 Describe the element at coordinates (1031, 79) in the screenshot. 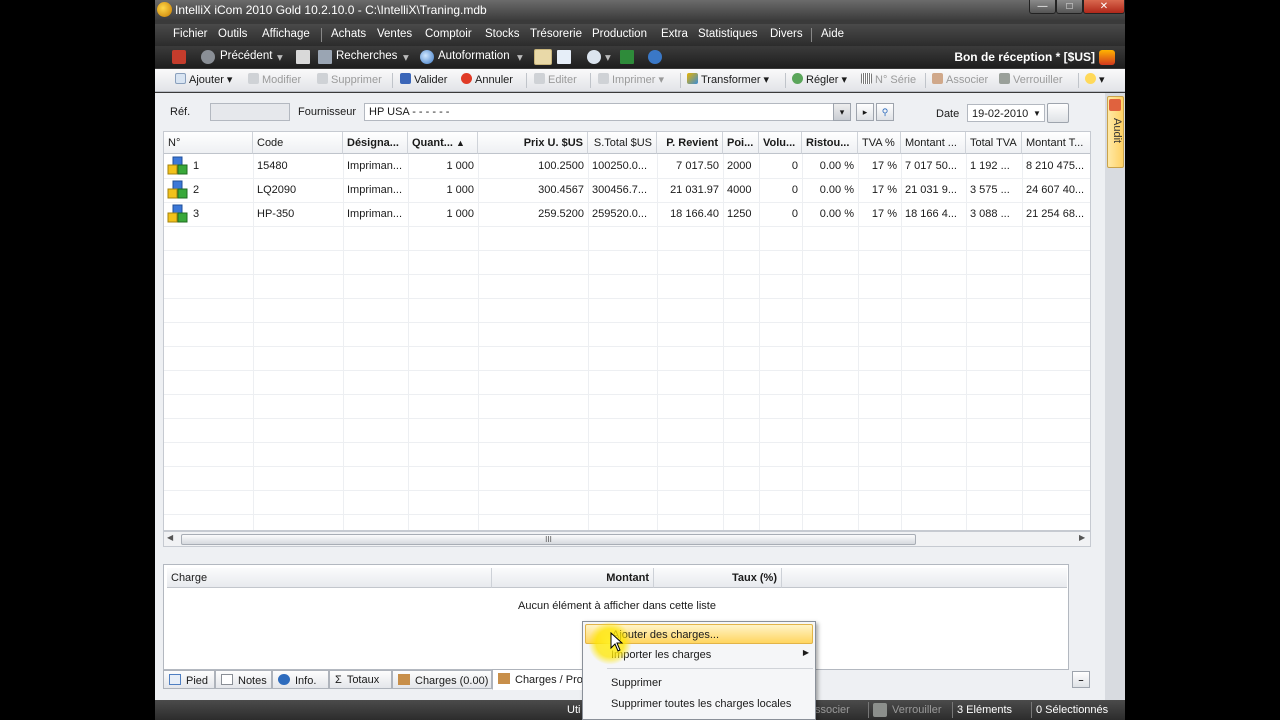

I see `lock-button: Verrouiller` at that location.